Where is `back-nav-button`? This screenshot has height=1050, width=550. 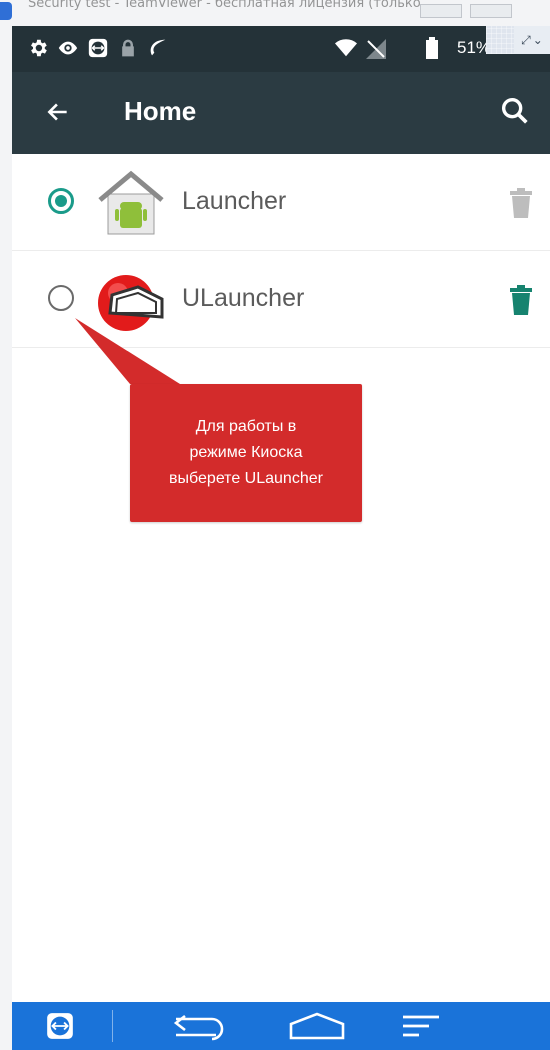 back-nav-button is located at coordinates (200, 1026).